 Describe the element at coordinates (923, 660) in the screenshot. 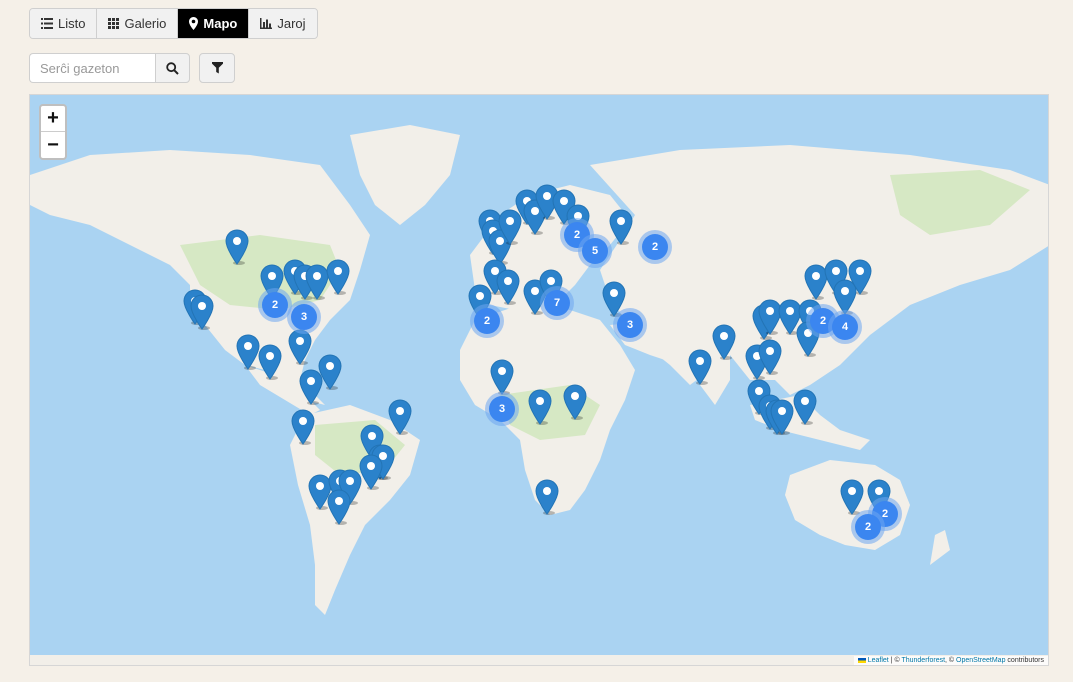

I see `thunderforest-link: Thunderforest` at that location.